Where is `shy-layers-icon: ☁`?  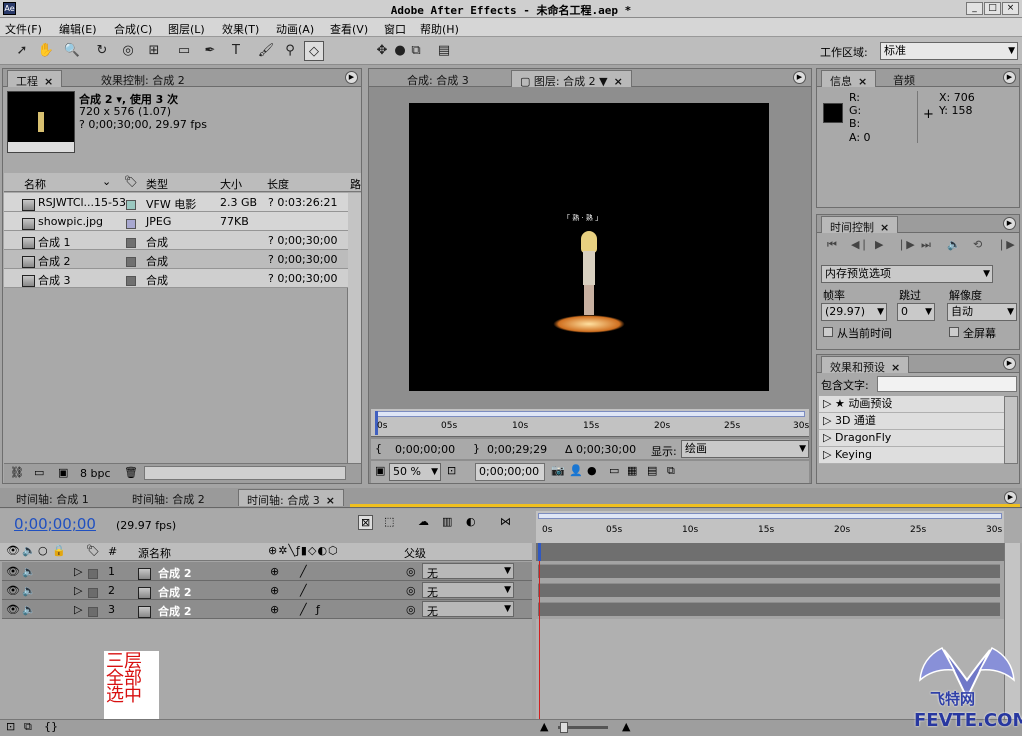 shy-layers-icon: ☁ is located at coordinates (423, 521).